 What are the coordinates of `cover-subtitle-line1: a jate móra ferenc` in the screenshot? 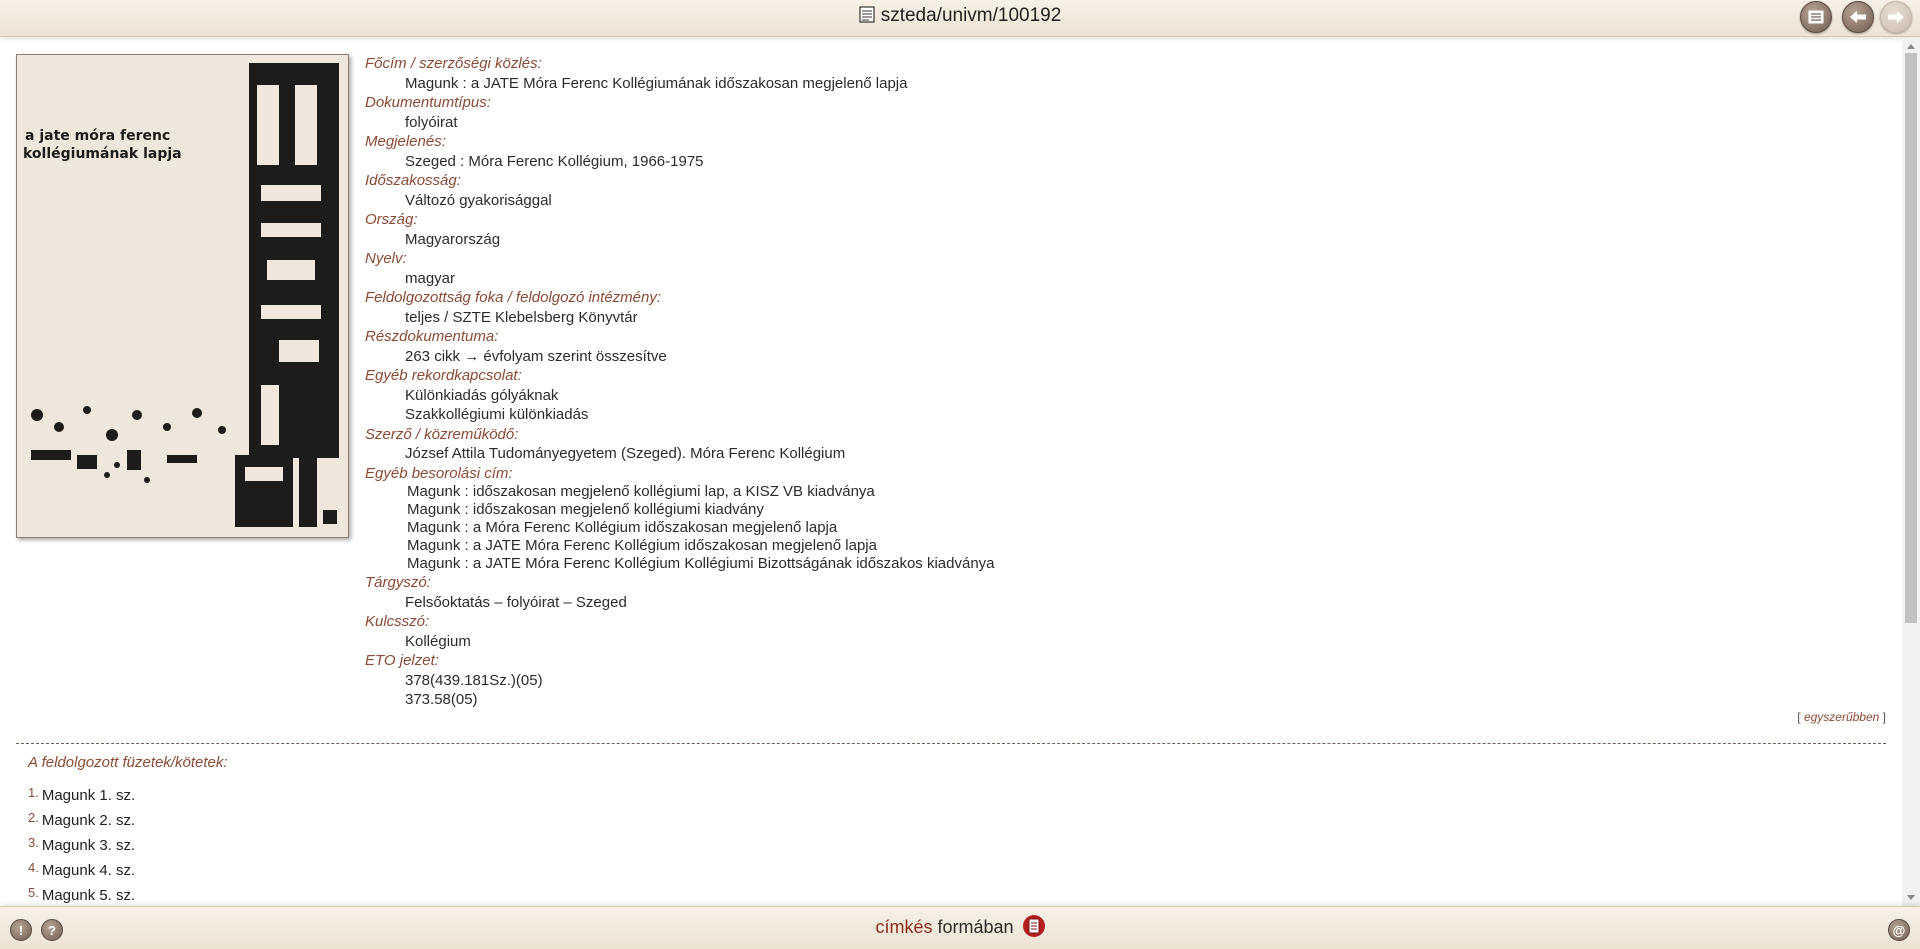 It's located at (97, 136).